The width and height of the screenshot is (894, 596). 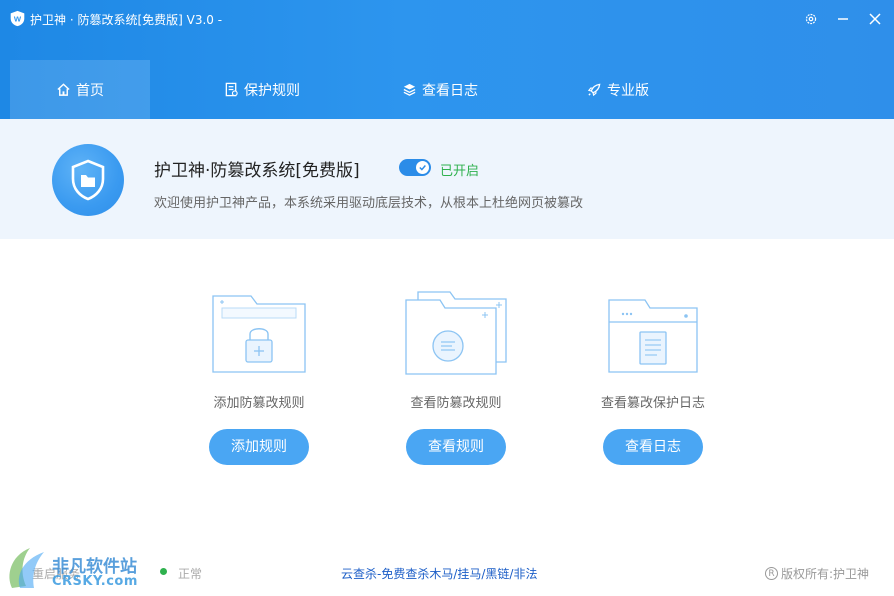 I want to click on tab-protection-rules: 保护规则, so click(x=262, y=89).